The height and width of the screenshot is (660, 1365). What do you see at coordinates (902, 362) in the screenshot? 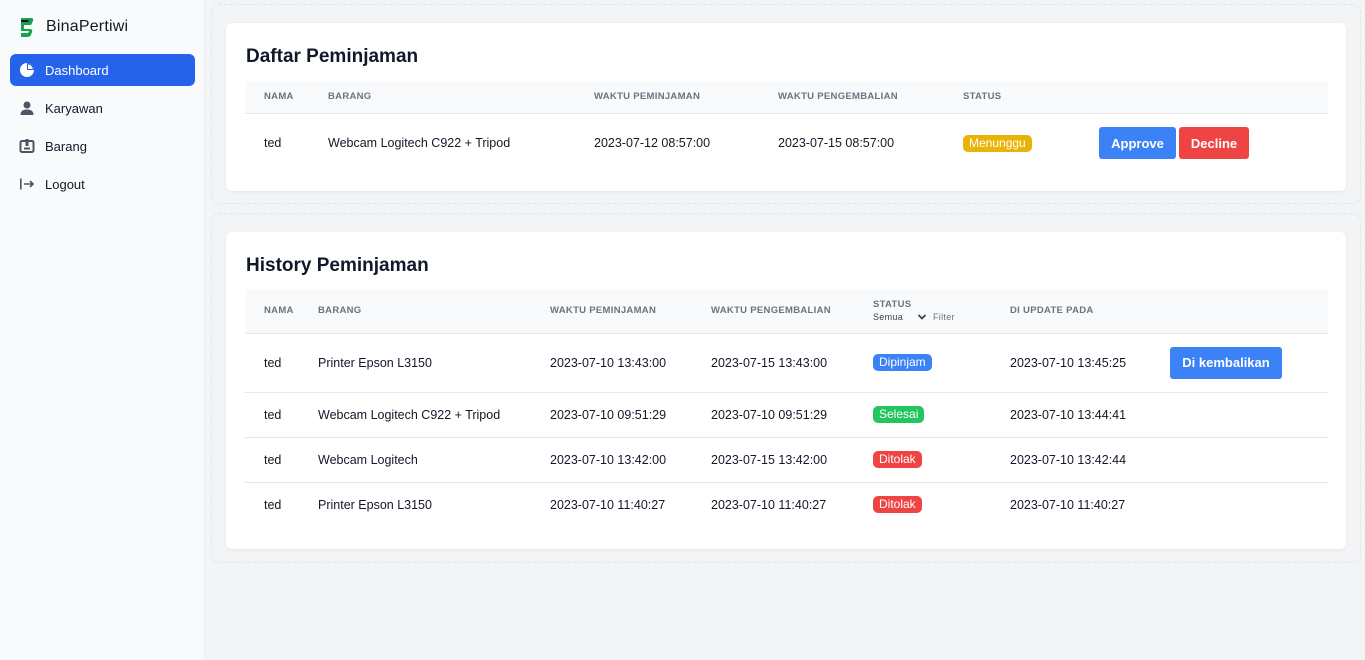
I see `status-badge: Dipinjam` at bounding box center [902, 362].